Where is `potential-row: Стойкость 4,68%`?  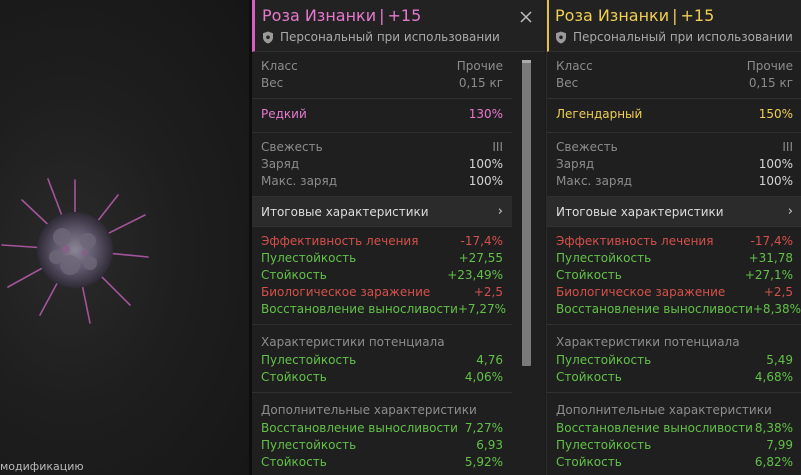
potential-row: Стойкость 4,68% is located at coordinates (674, 377).